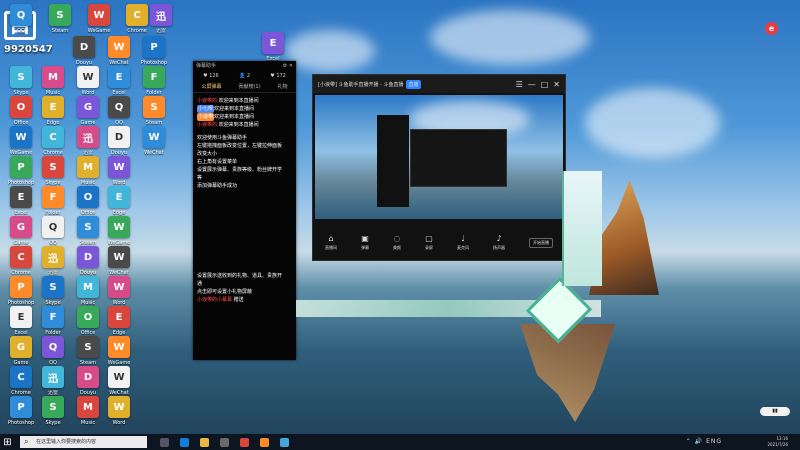 Image resolution: width=800 pixels, height=450 pixels. Describe the element at coordinates (463, 242) in the screenshot. I see `toolbar-mic-button: ♩ 麦克风` at that location.